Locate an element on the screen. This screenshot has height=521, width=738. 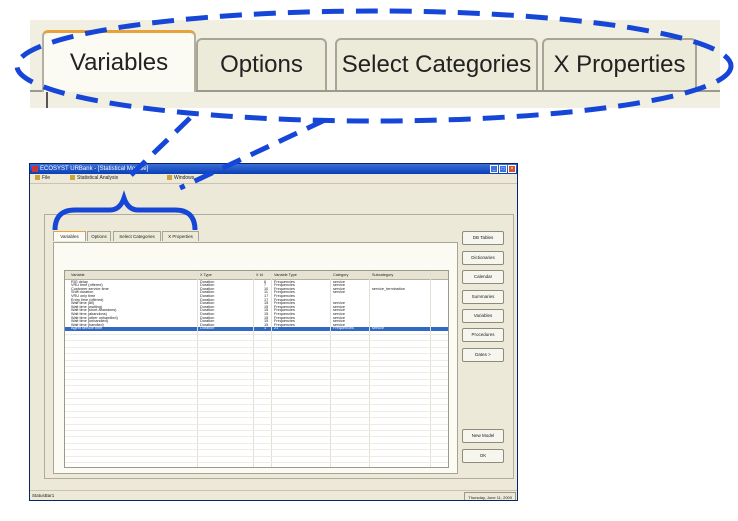
ok-button: OK is located at coordinates (483, 456).